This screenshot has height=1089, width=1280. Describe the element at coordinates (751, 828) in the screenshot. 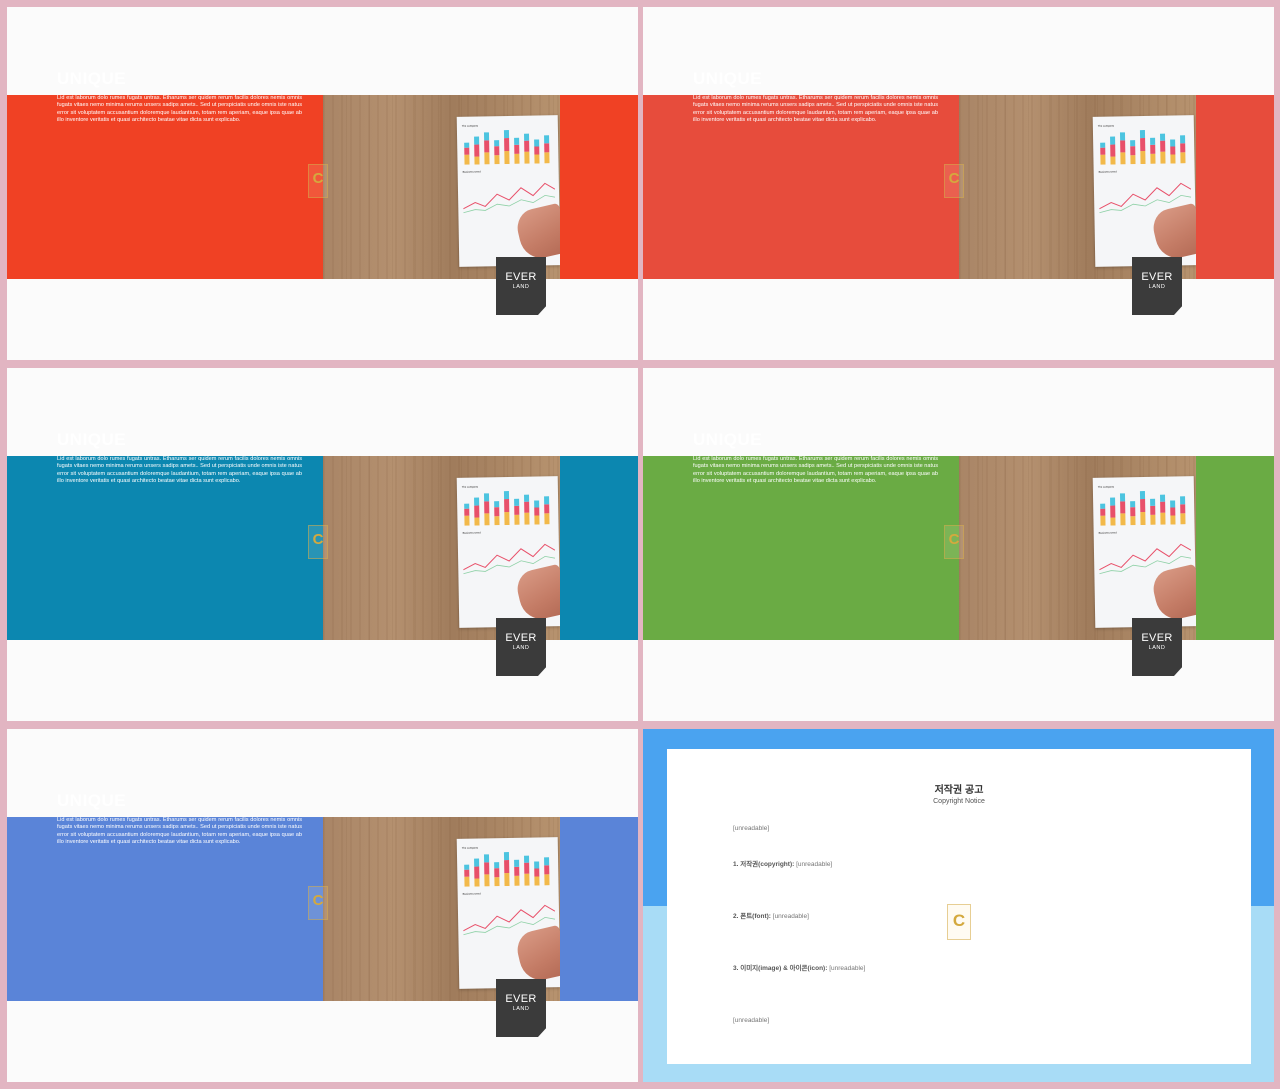

I see `copyright-intro: [unreadable]` at that location.